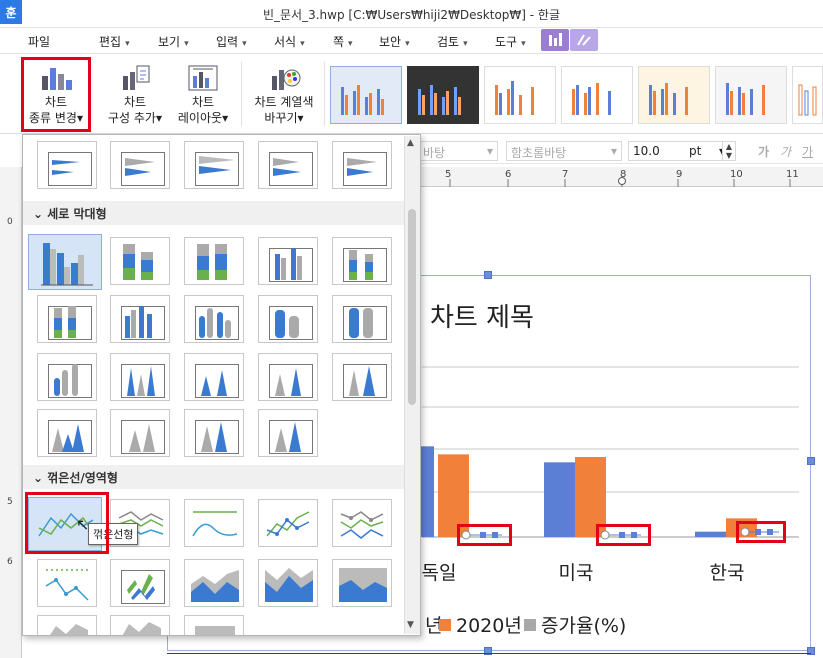 The width and height of the screenshot is (823, 658). Describe the element at coordinates (584, 40) in the screenshot. I see `chart-format-tab-icon` at that location.